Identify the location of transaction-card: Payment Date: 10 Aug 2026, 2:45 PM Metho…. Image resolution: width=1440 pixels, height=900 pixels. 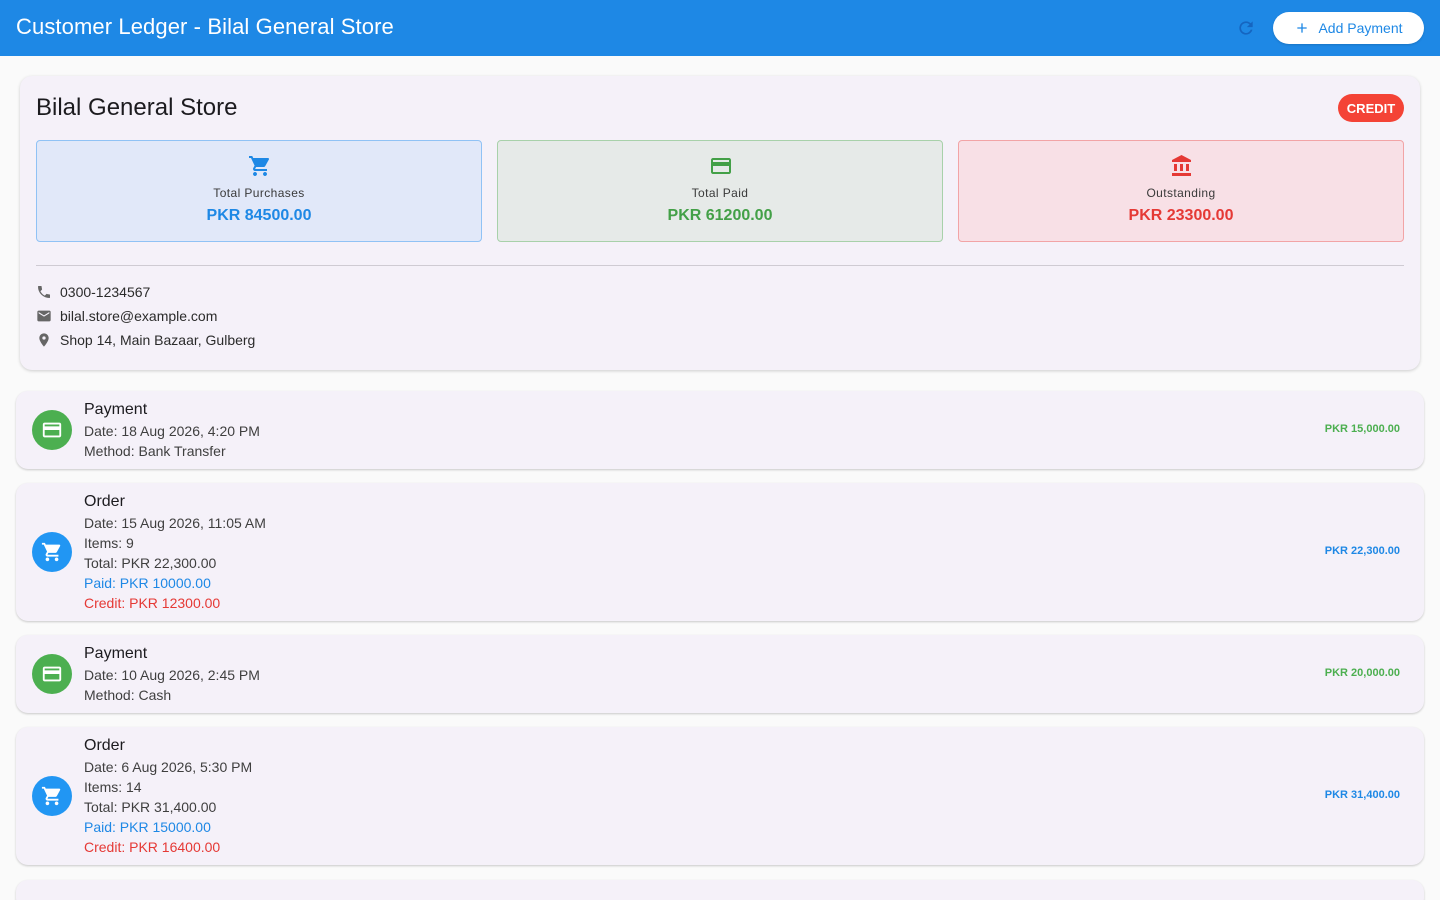
(720, 674).